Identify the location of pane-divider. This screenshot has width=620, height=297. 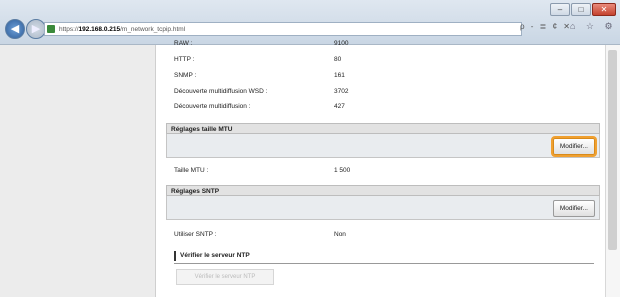
(155, 171).